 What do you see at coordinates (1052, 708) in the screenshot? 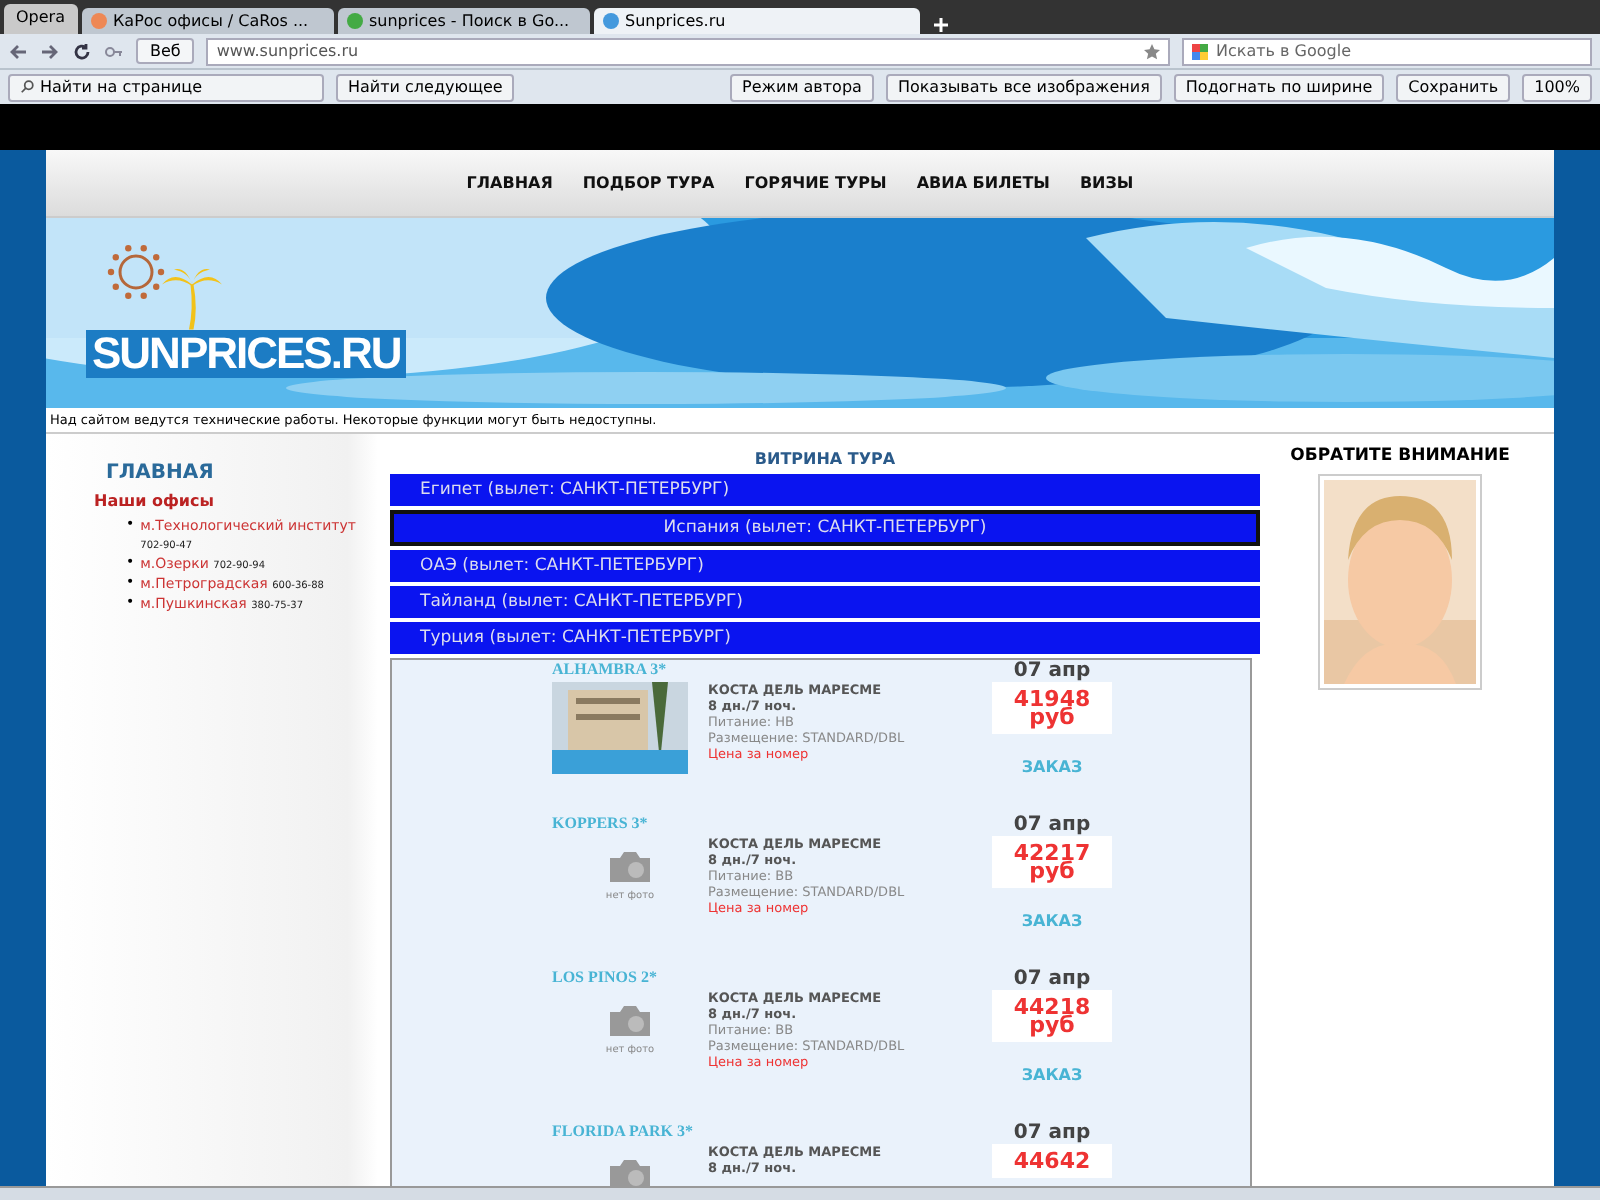
I see `tour-price: 41948 руб` at bounding box center [1052, 708].